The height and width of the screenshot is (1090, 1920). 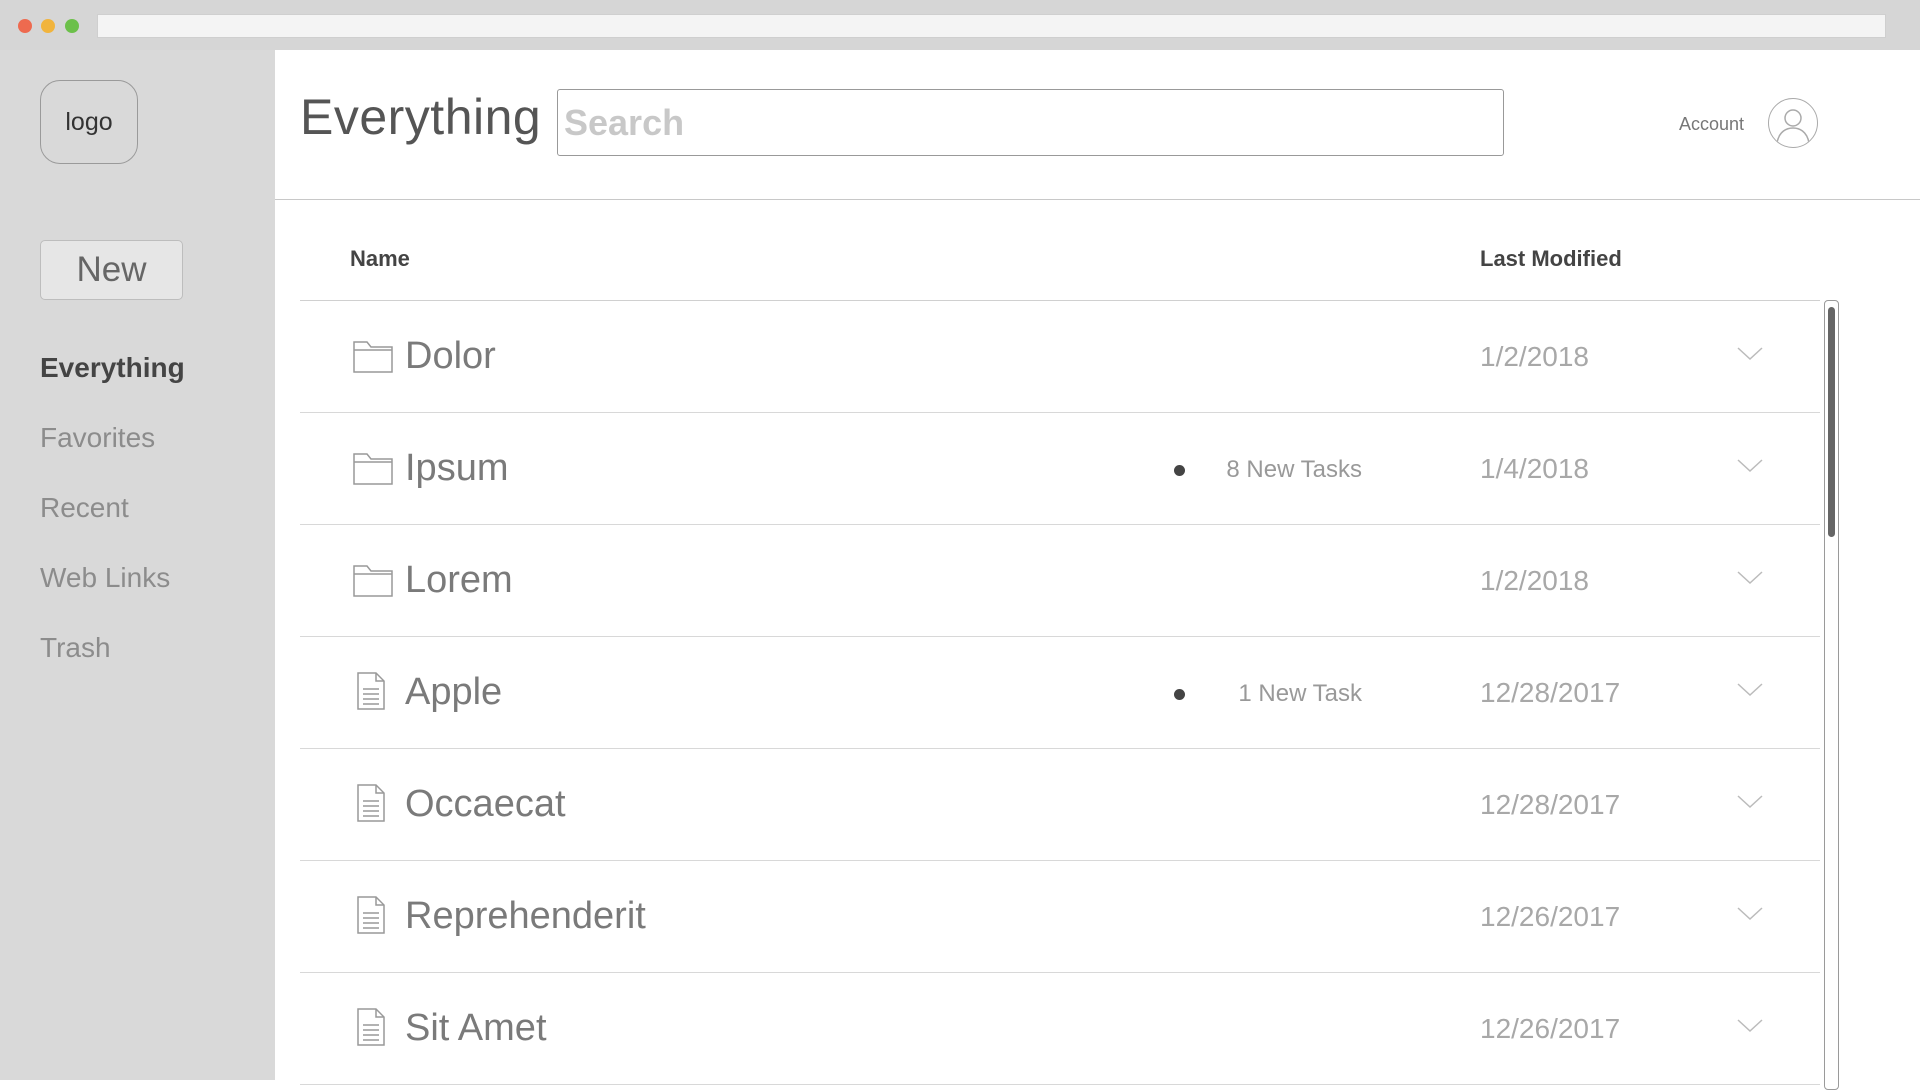 What do you see at coordinates (25, 26) in the screenshot?
I see `close-window-button` at bounding box center [25, 26].